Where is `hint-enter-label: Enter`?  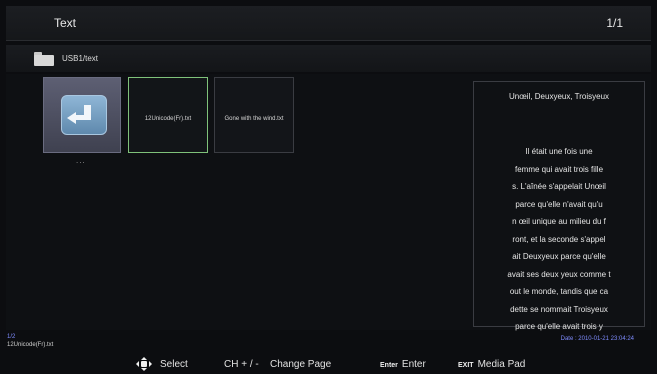 hint-enter-label: Enter is located at coordinates (413, 364).